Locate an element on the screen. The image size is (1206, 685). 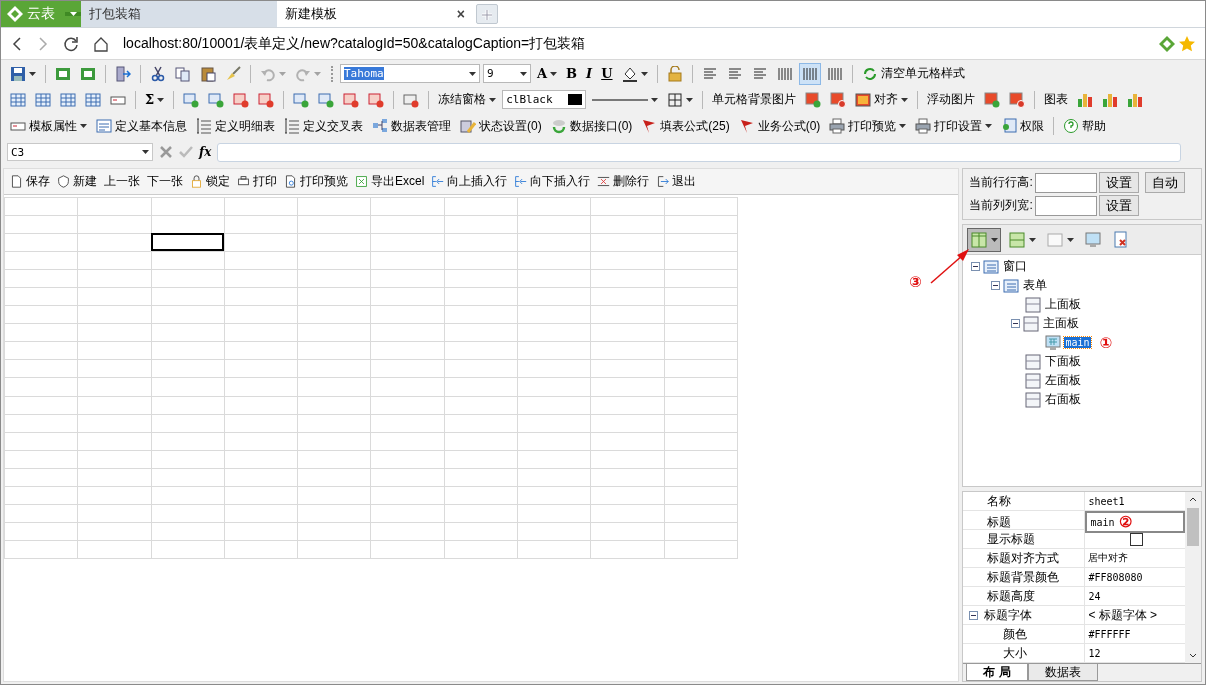
toolbar-button: 打印设置 is located at coordinates (954, 126).